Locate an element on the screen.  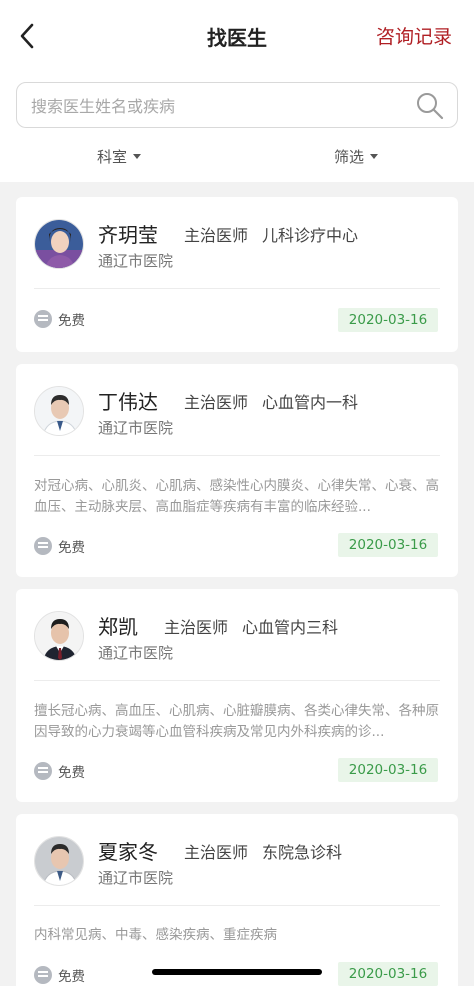
top-bar: 找医生 咨询记录 is located at coordinates (237, 36).